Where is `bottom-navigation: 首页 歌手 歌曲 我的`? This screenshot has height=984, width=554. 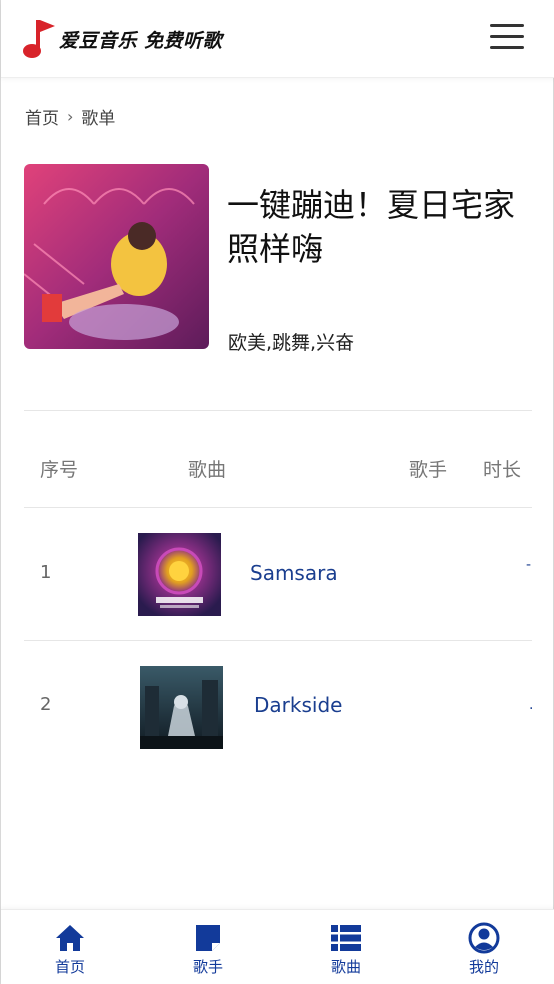
bottom-navigation: 首页 歌手 歌曲 我的 is located at coordinates (277, 946).